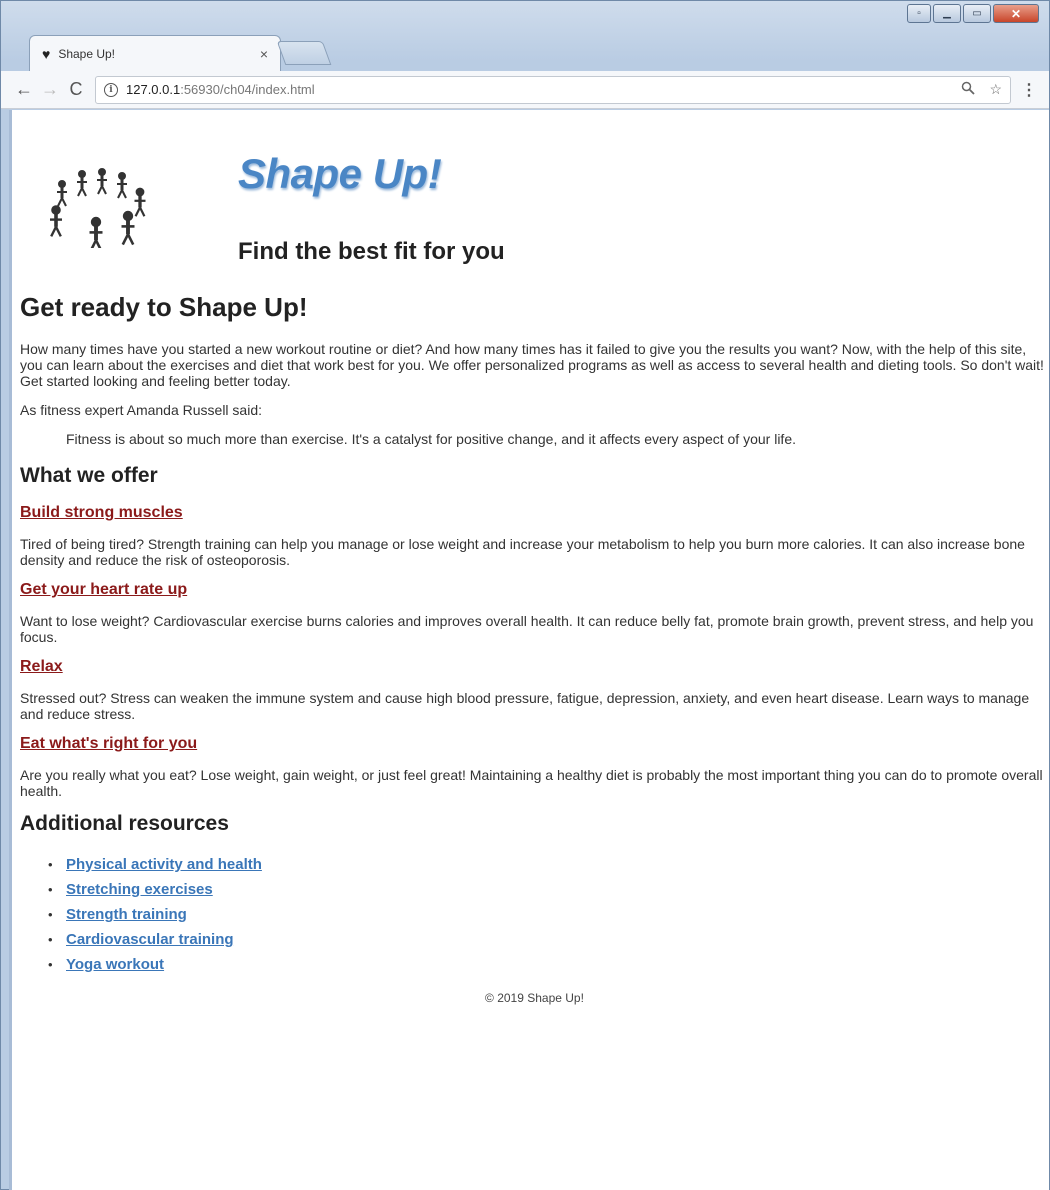 This screenshot has height=1190, width=1050. What do you see at coordinates (534, 744) in the screenshot?
I see `offer-title-eat: Eat what's right for you` at bounding box center [534, 744].